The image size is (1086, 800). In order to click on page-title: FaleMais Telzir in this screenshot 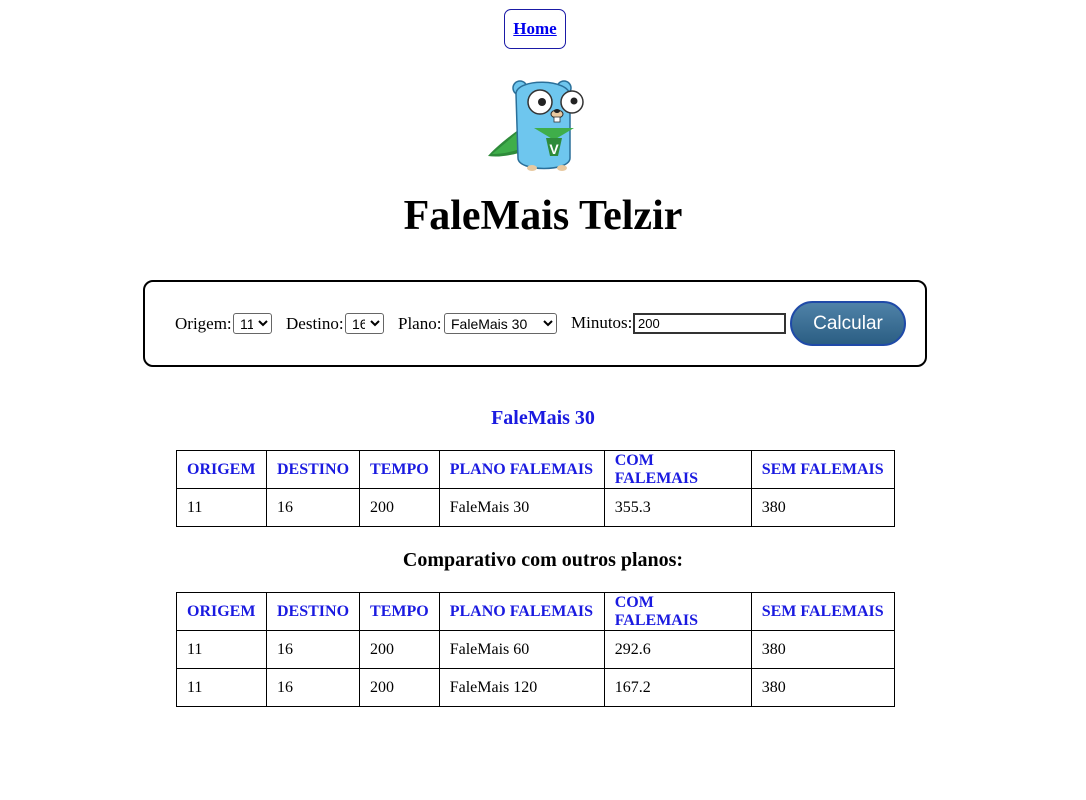, I will do `click(543, 216)`.